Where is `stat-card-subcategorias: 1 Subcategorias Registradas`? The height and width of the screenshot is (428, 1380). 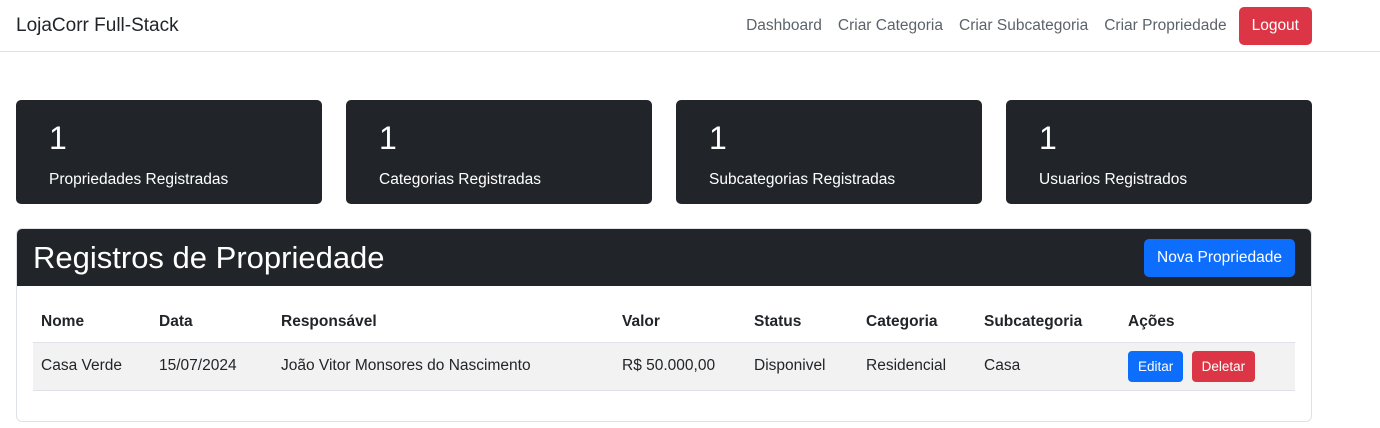
stat-card-subcategorias: 1 Subcategorias Registradas is located at coordinates (829, 152).